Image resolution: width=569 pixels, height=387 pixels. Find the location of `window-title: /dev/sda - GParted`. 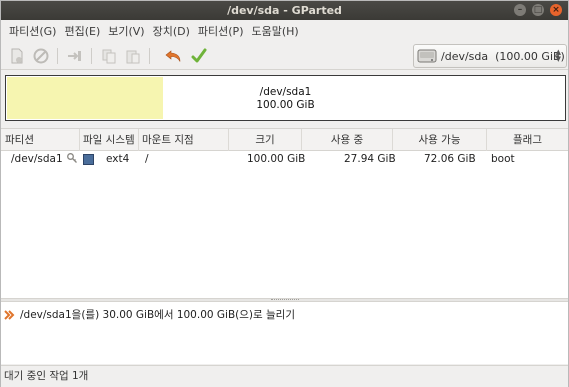

window-title: /dev/sda - GParted is located at coordinates (284, 10).